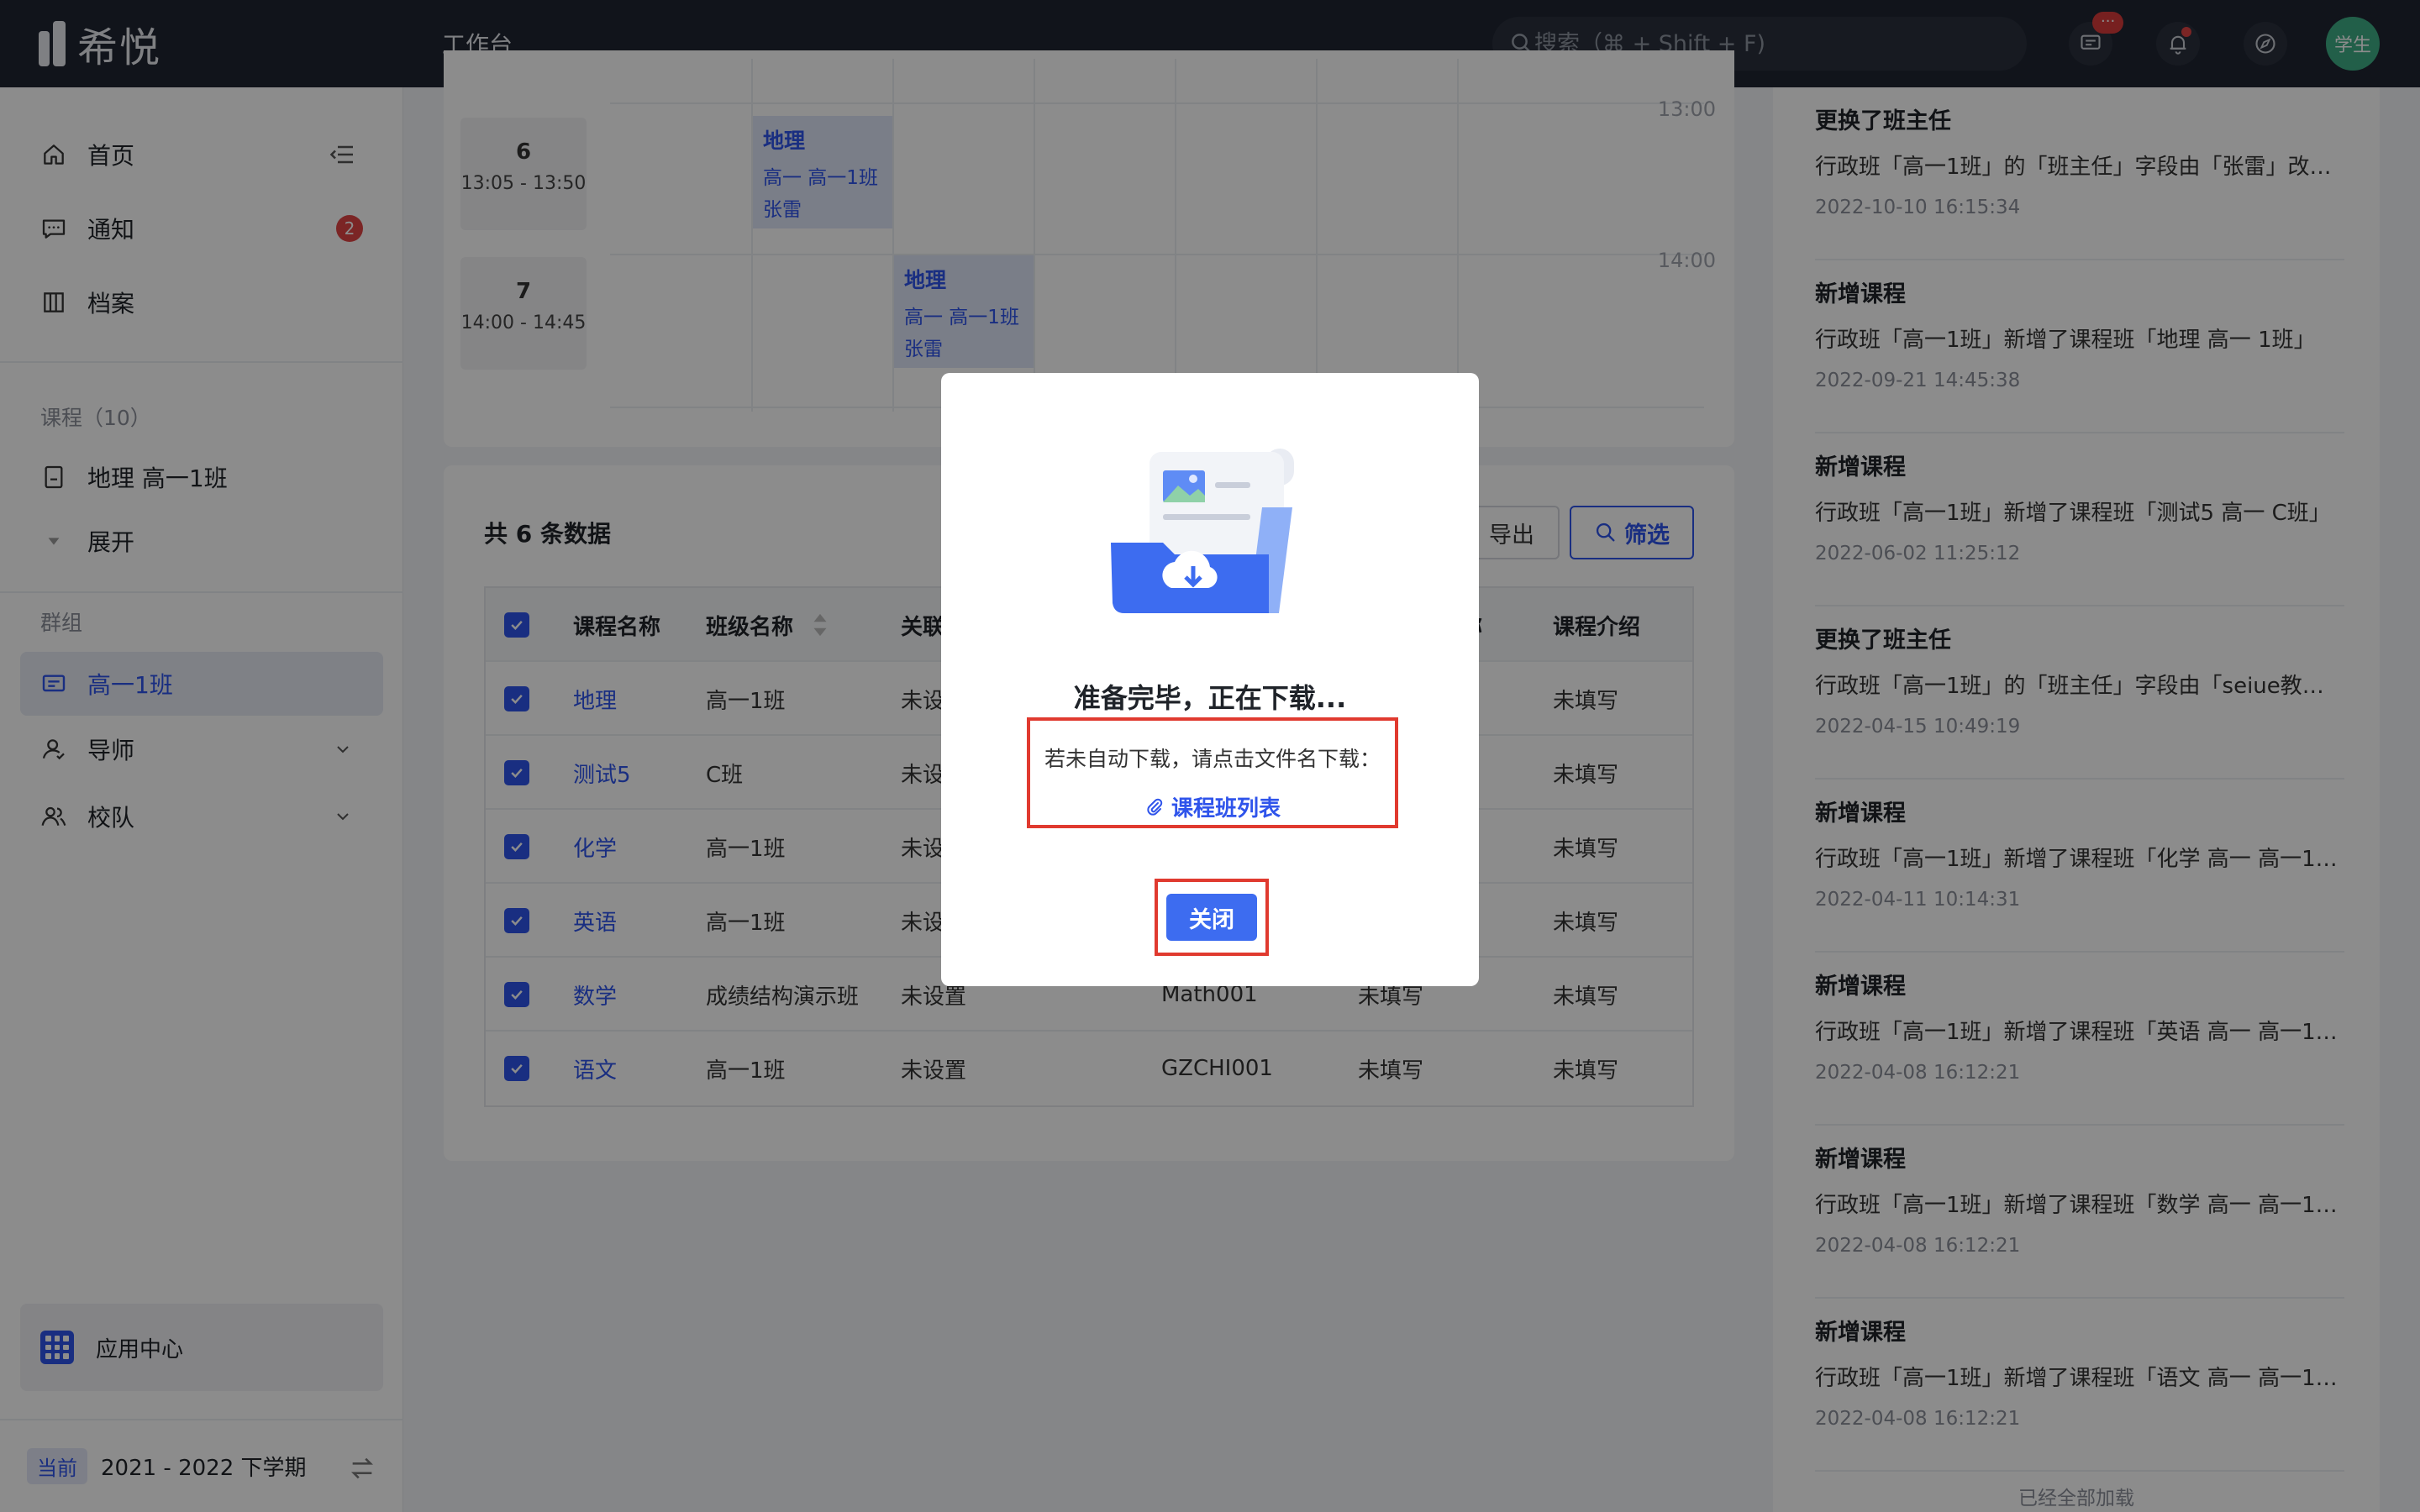  Describe the element at coordinates (1226, 809) in the screenshot. I see `file-name: 课程班列表` at that location.